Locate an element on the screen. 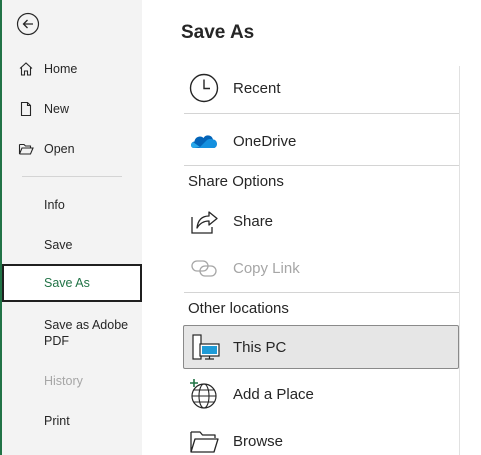  location-browse: Browse is located at coordinates (321, 437).